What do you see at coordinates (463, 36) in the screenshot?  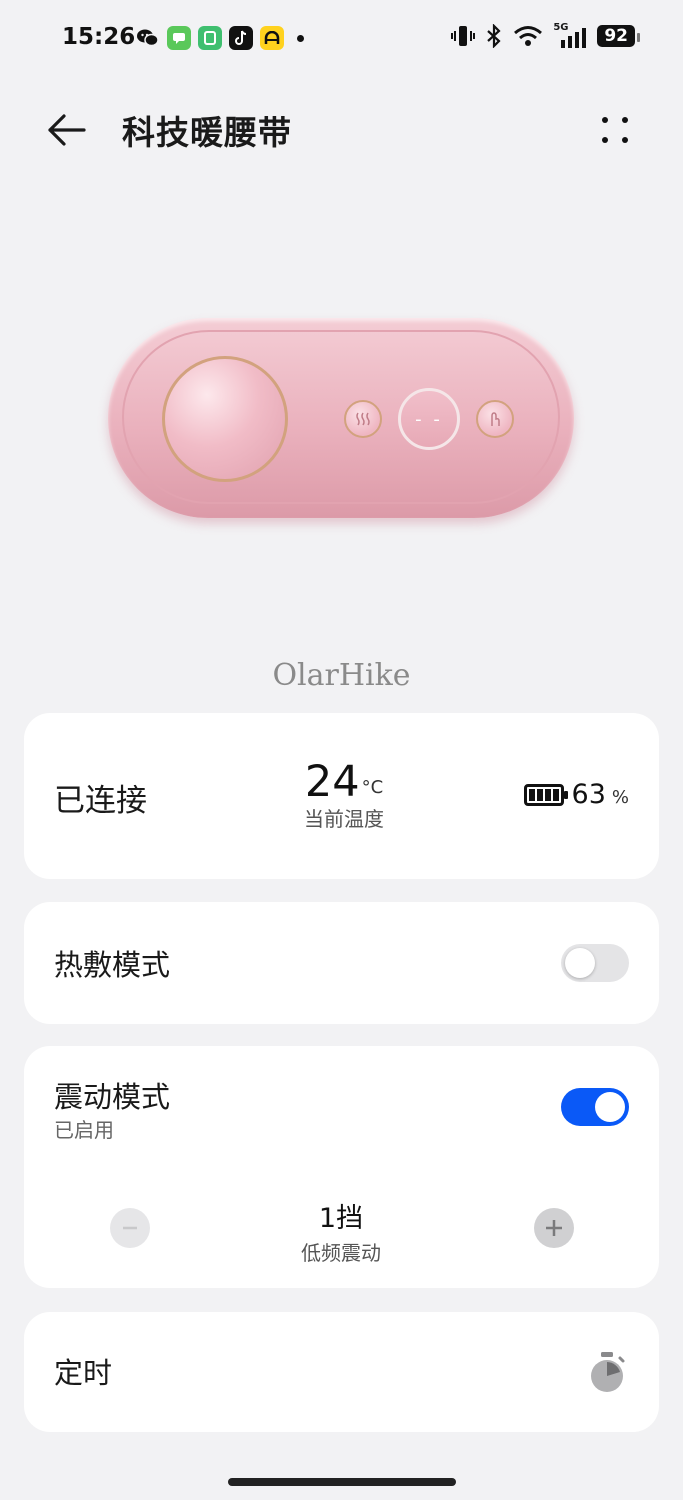 I see `vibrate-icon` at bounding box center [463, 36].